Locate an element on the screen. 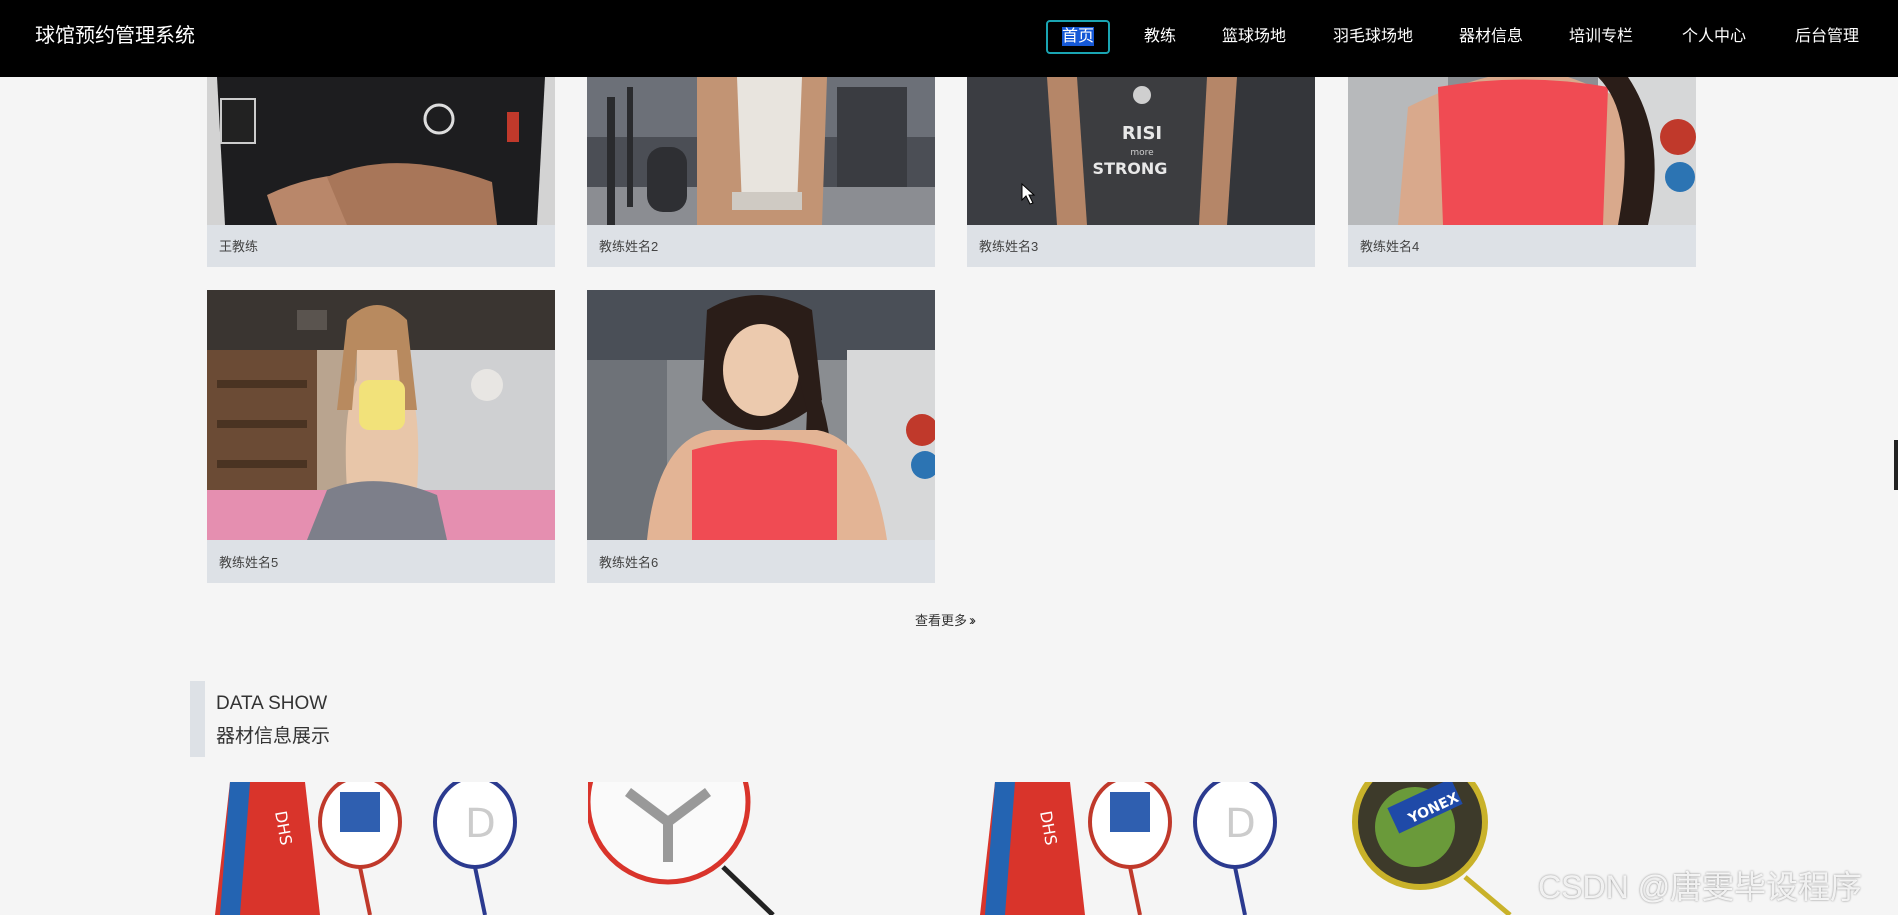 The width and height of the screenshot is (1898, 915). svg-text: RISI is located at coordinates (1142, 133).